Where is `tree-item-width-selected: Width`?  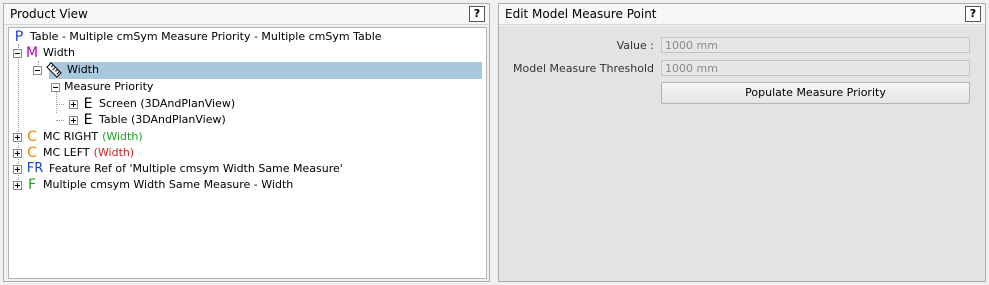 tree-item-width-selected: Width is located at coordinates (247, 70).